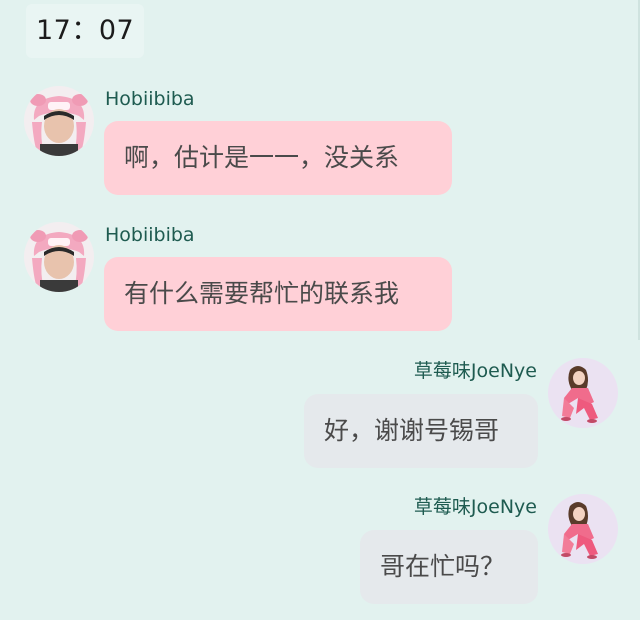 This screenshot has height=620, width=640. What do you see at coordinates (278, 294) in the screenshot?
I see `message-bubble-incoming: 有什么需要帮忙的联系我` at bounding box center [278, 294].